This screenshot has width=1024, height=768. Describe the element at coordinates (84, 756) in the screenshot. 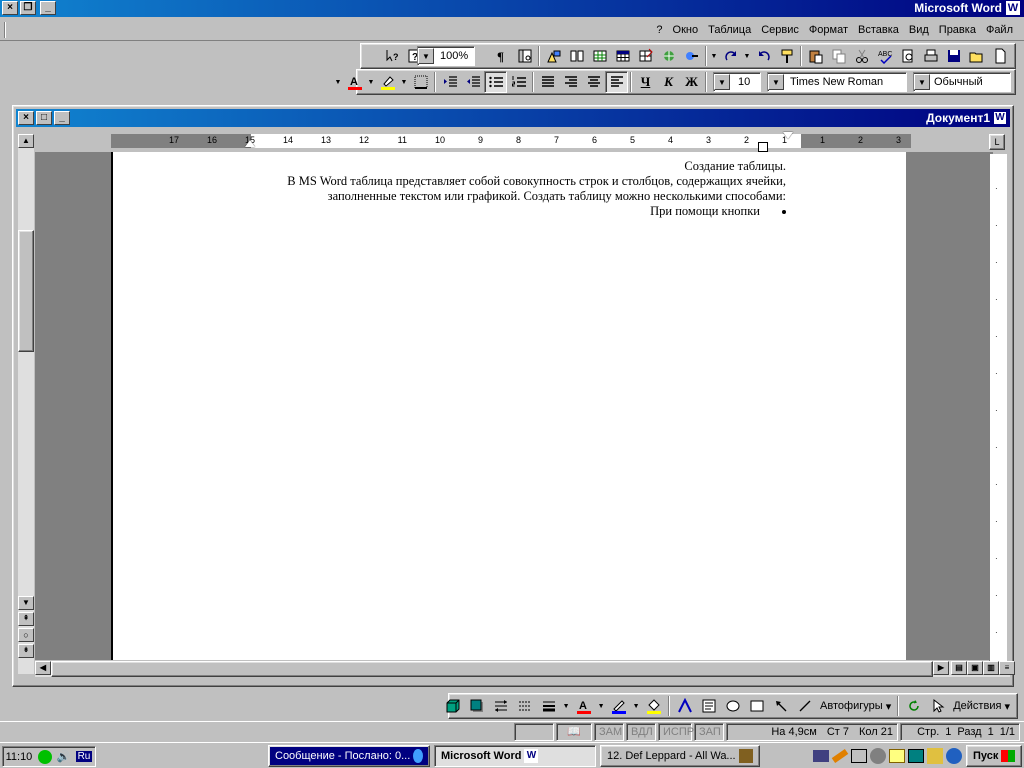

I see `language-indicator: Ru` at that location.